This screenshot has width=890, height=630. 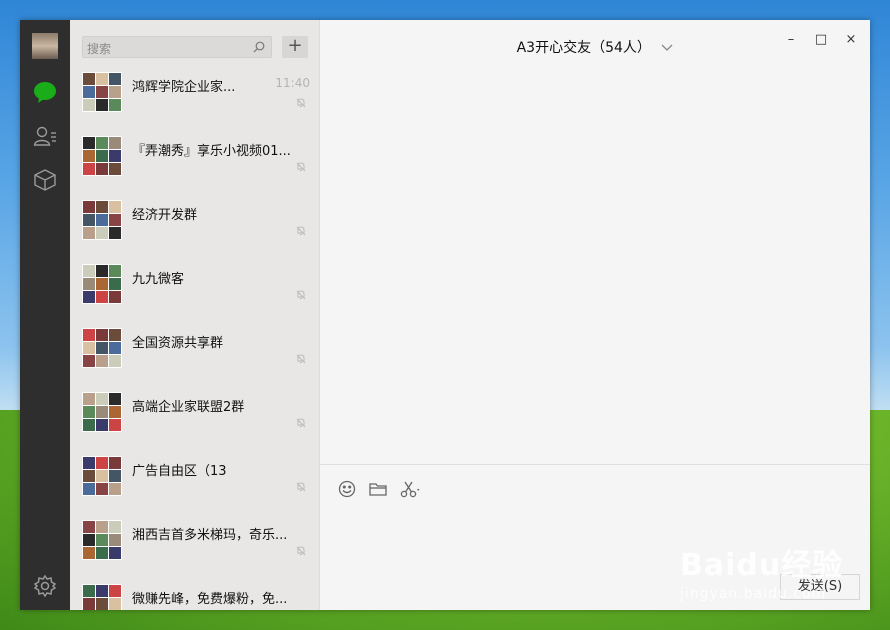 What do you see at coordinates (45, 180) in the screenshot?
I see `favorites-box-icon` at bounding box center [45, 180].